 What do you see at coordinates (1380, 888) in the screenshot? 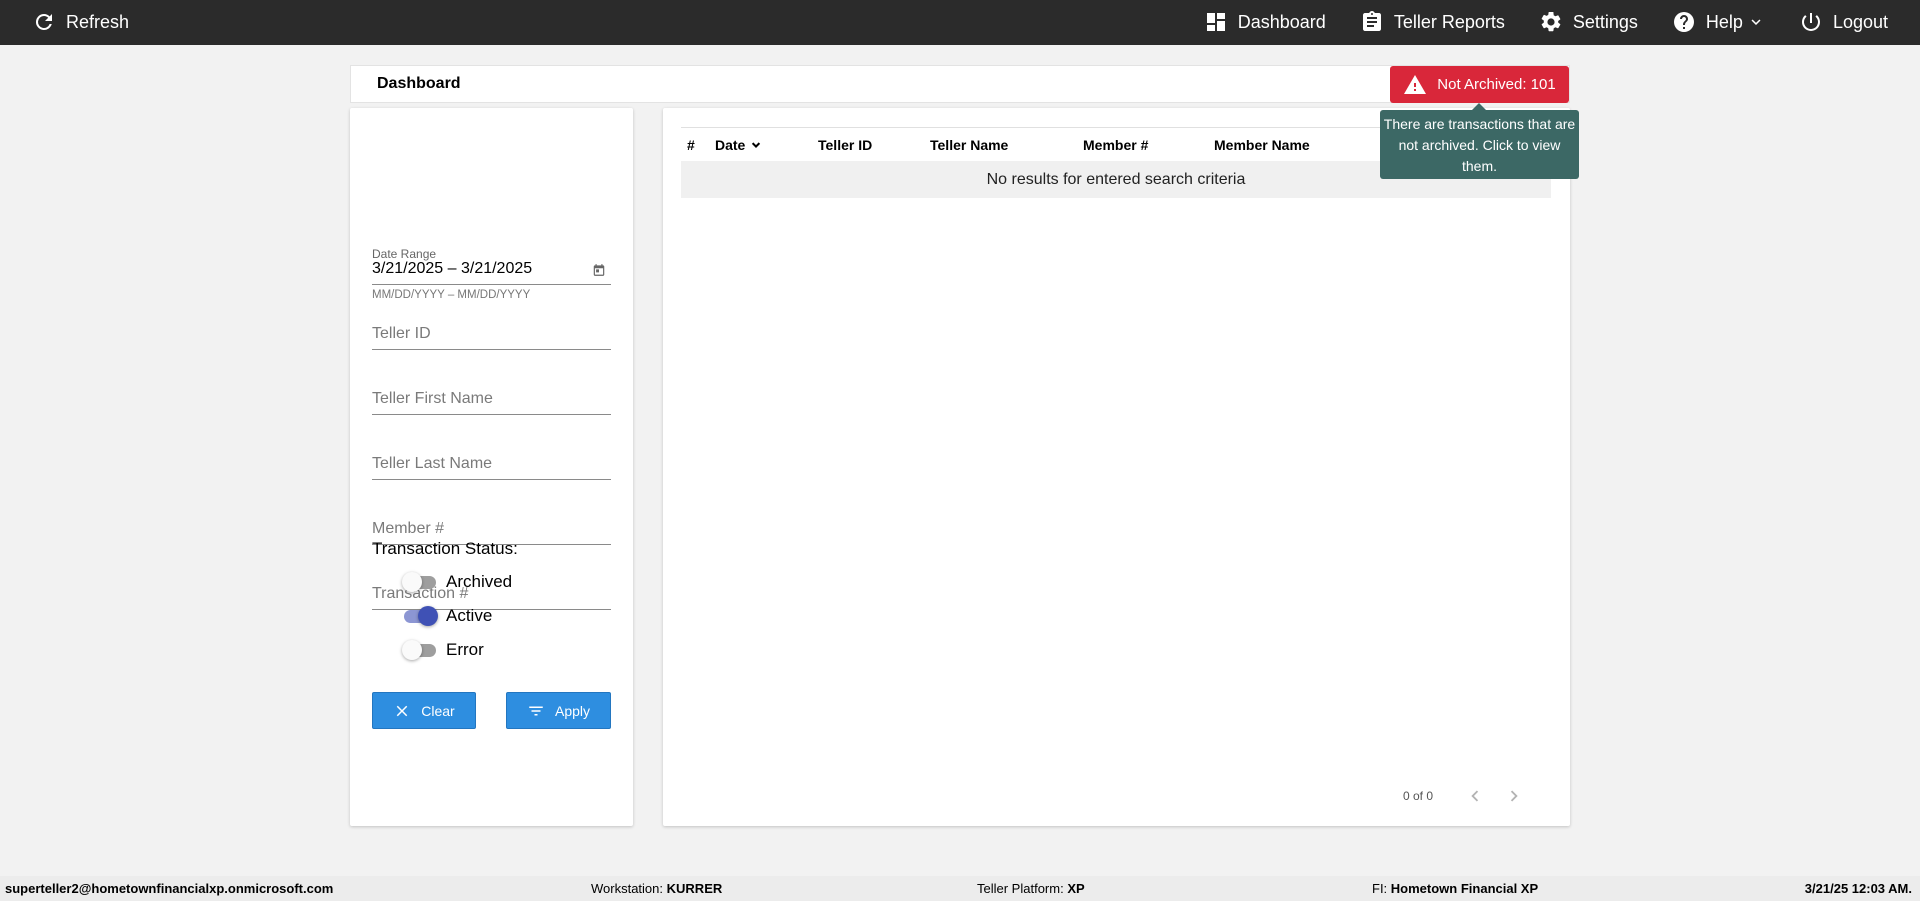
I see `fi-label: FI:` at bounding box center [1380, 888].